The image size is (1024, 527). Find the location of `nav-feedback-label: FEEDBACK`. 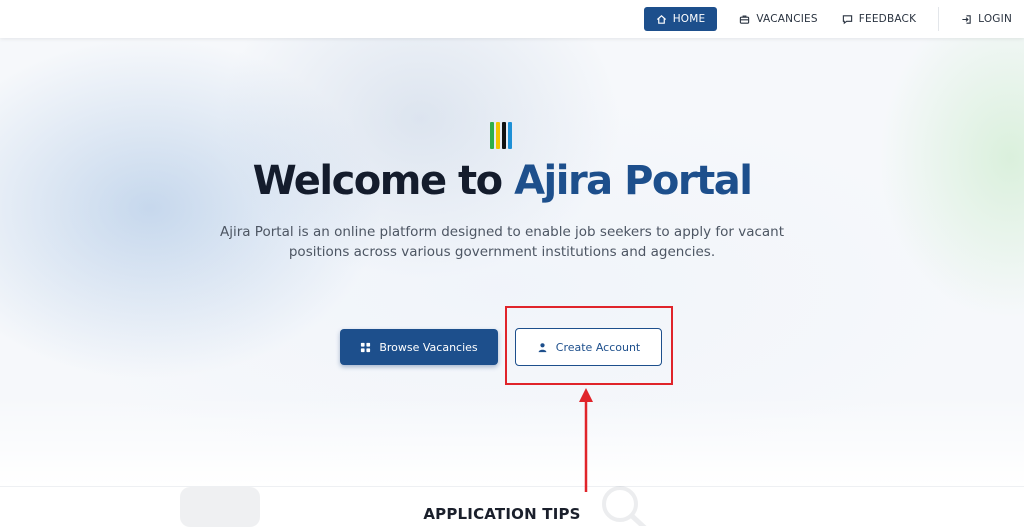

nav-feedback-label: FEEDBACK is located at coordinates (887, 19).